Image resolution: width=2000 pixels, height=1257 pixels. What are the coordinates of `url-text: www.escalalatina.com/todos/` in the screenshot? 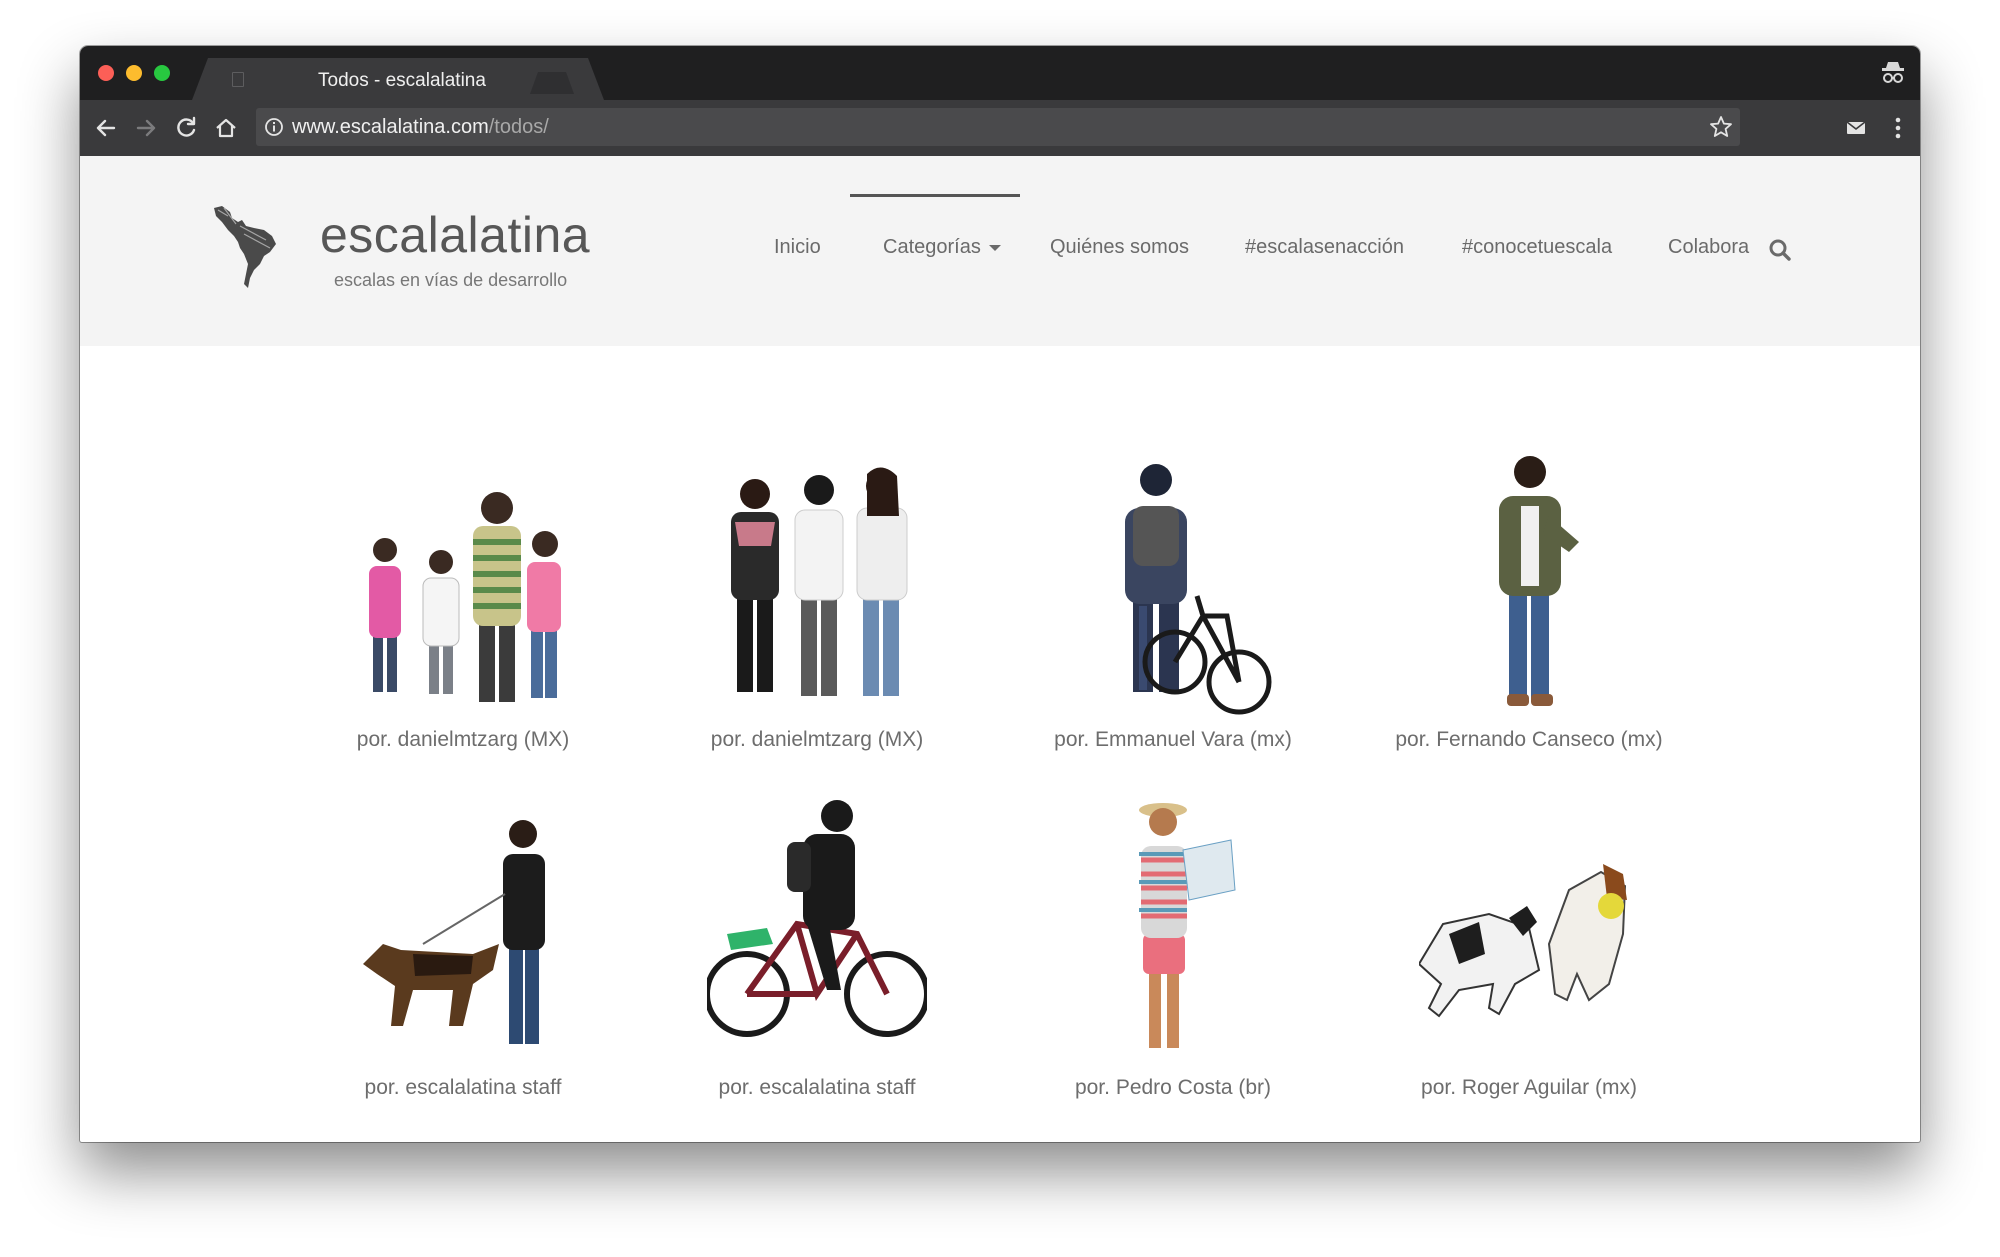 It's located at (420, 127).